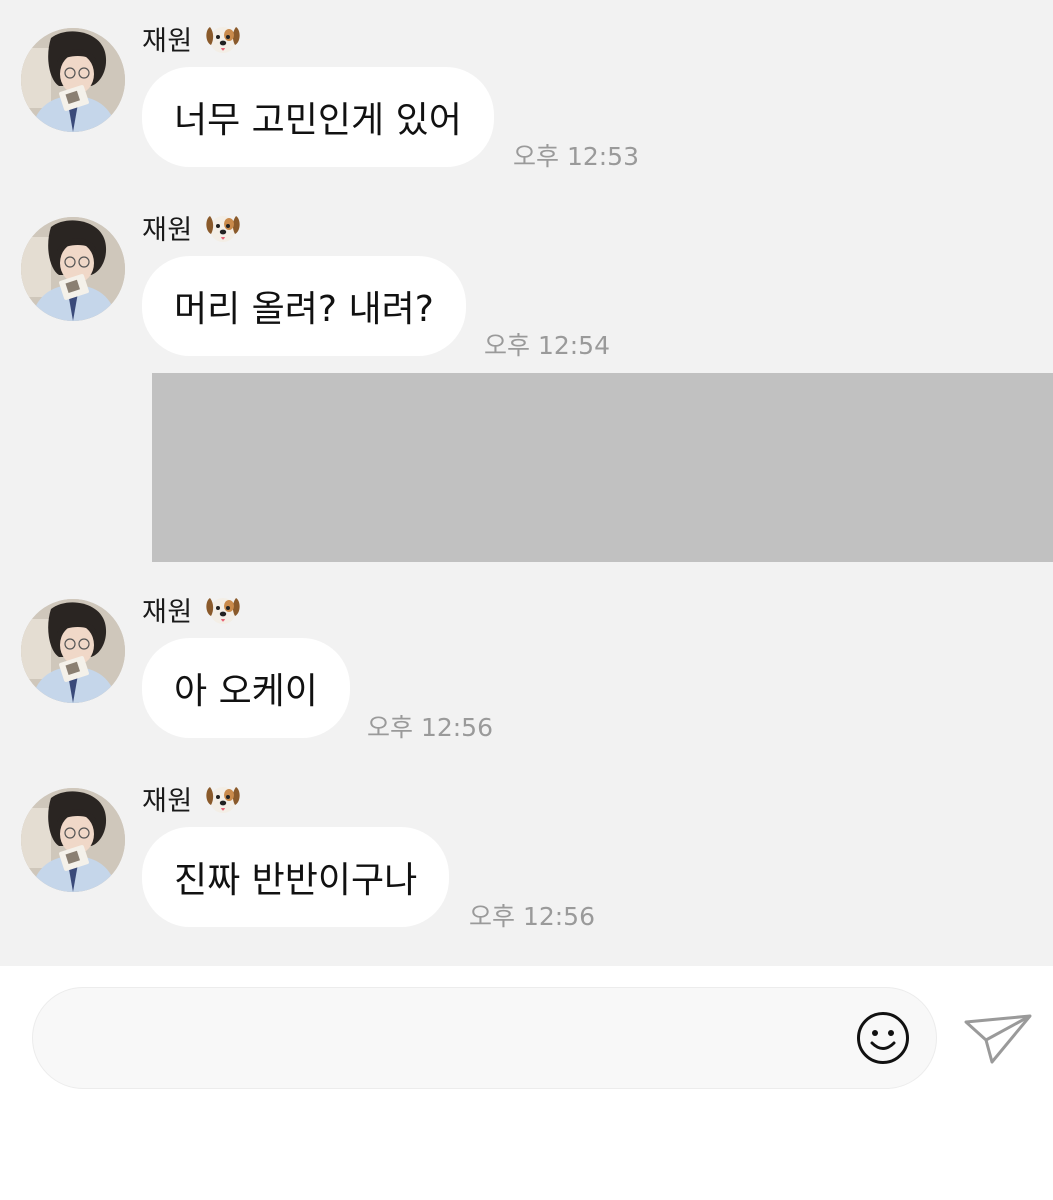  I want to click on send-button, so click(998, 1038).